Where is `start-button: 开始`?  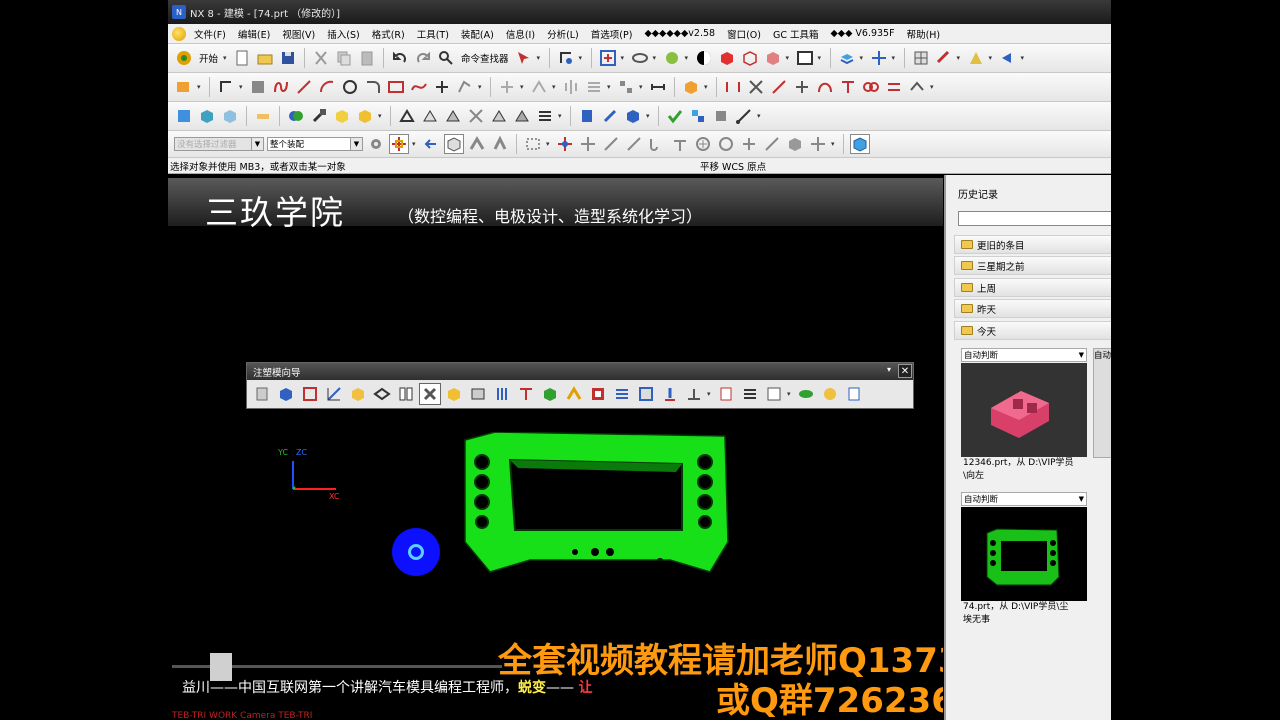 start-button: 开始 is located at coordinates (208, 58).